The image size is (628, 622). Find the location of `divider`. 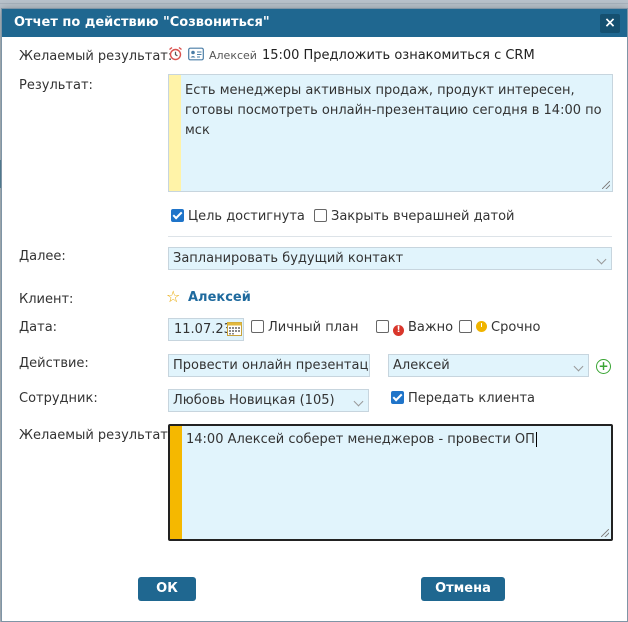

divider is located at coordinates (390, 236).